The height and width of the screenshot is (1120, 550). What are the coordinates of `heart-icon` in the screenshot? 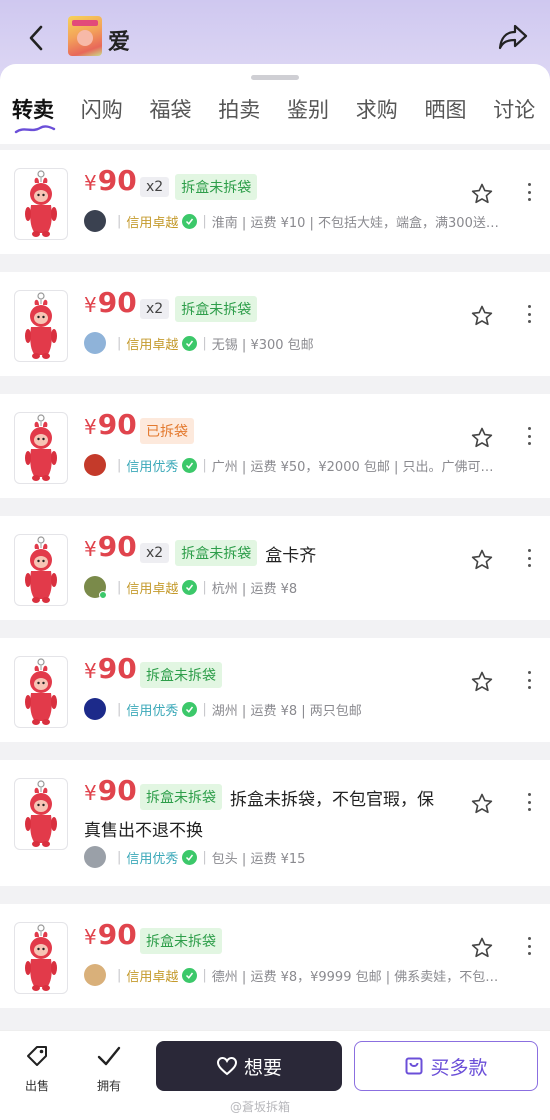 It's located at (226, 1066).